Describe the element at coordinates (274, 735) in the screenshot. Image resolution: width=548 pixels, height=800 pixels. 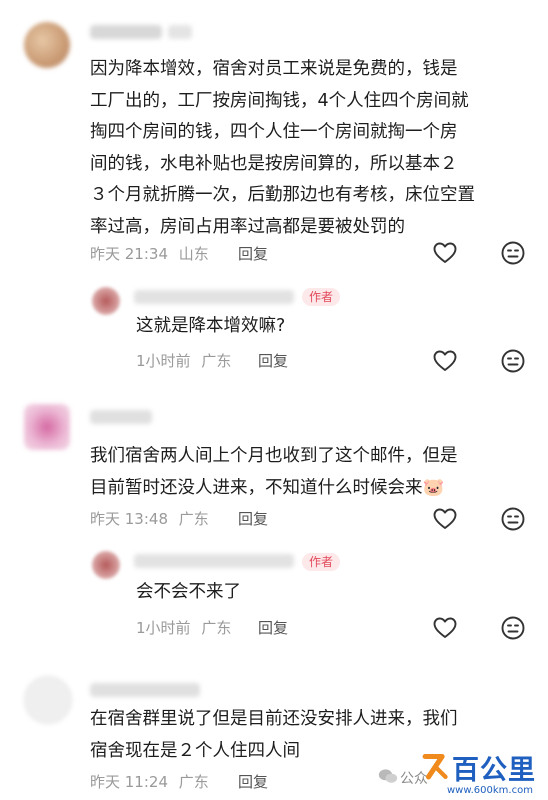
I see `comment-text: 在宿舍群里说了但是目前还没安排人进来，我们 宿舍现在是２个人住四人间` at that location.